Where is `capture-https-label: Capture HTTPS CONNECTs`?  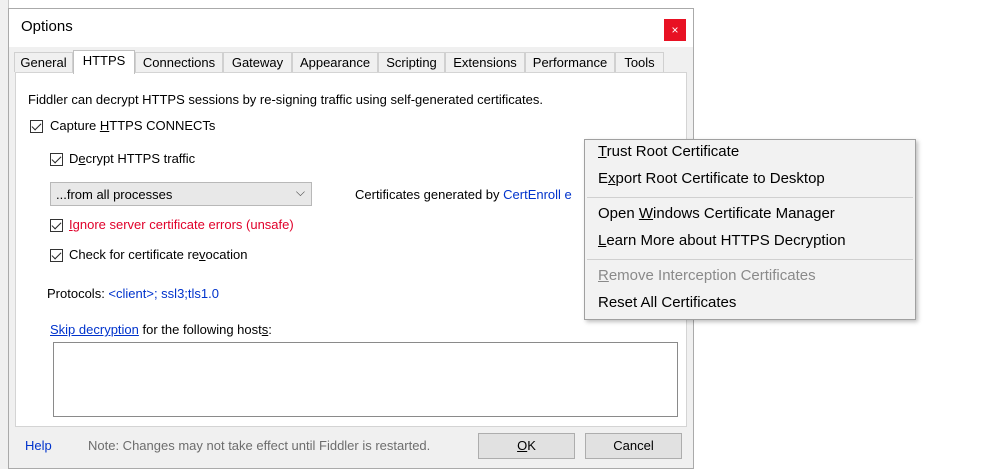
capture-https-label: Capture HTTPS CONNECTs is located at coordinates (132, 125).